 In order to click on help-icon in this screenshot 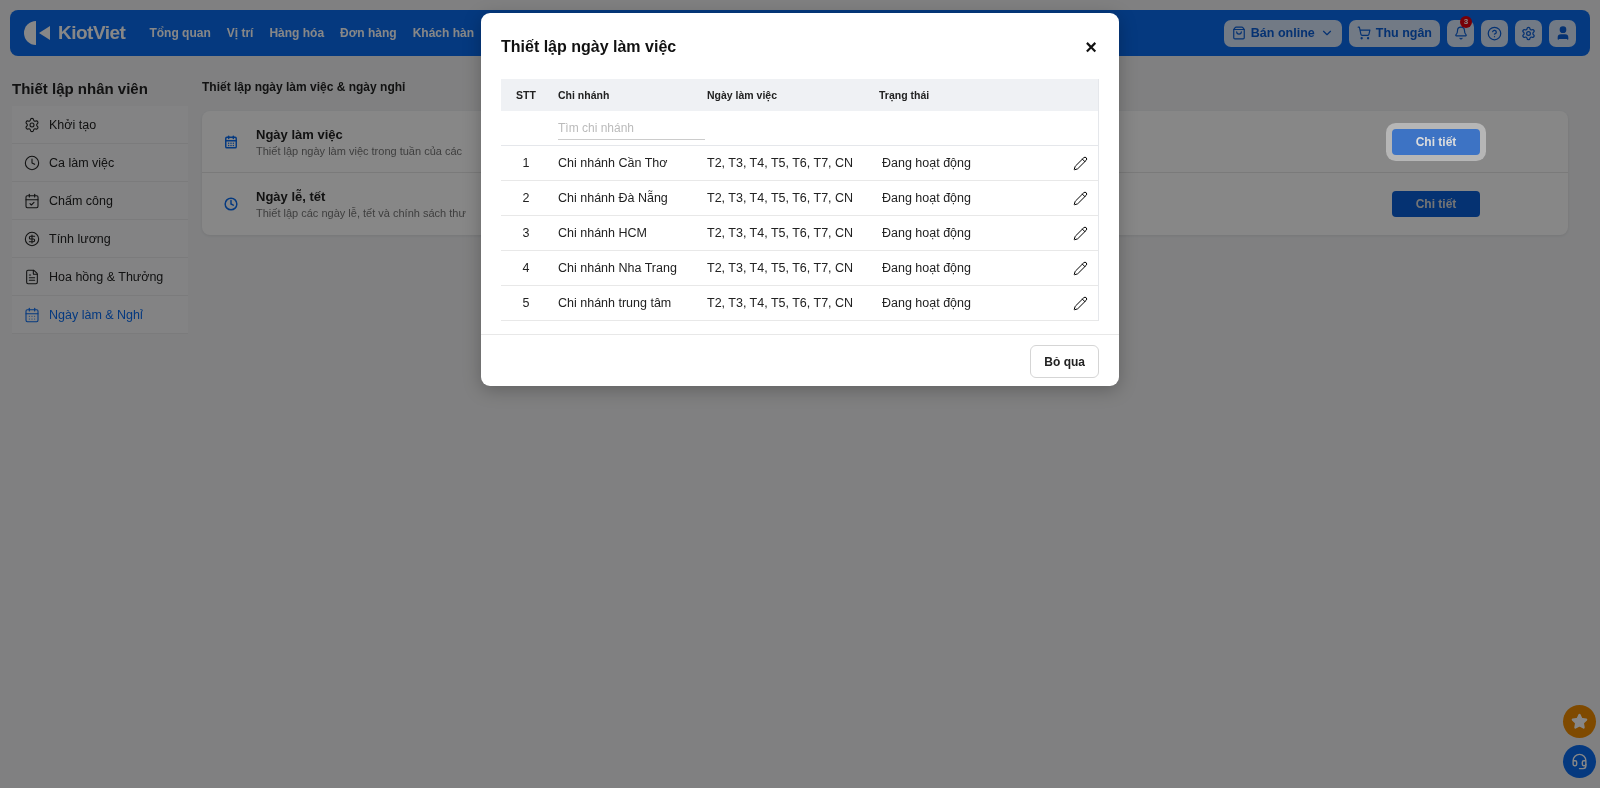, I will do `click(1494, 33)`.